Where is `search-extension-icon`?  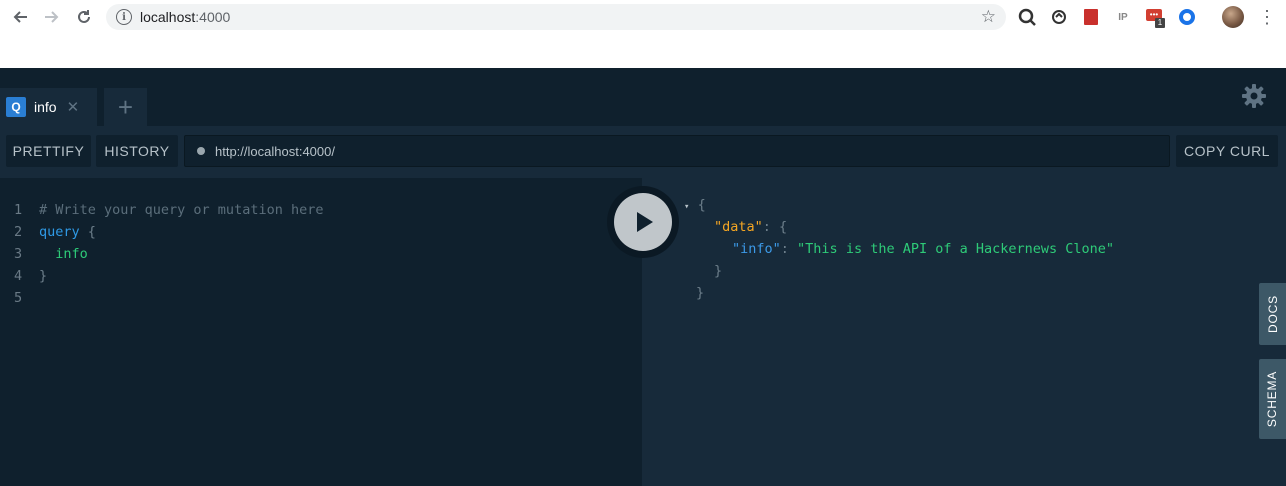 search-extension-icon is located at coordinates (1027, 17).